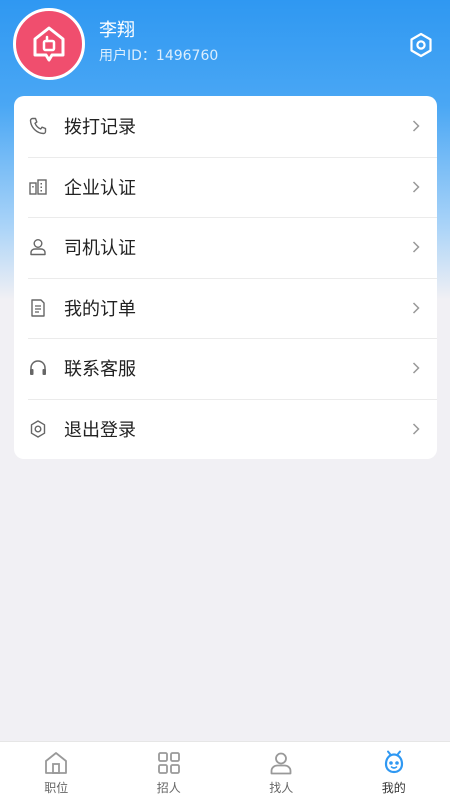 This screenshot has height=800, width=450. Describe the element at coordinates (100, 249) in the screenshot. I see `menu-item-label: 司机认证` at that location.